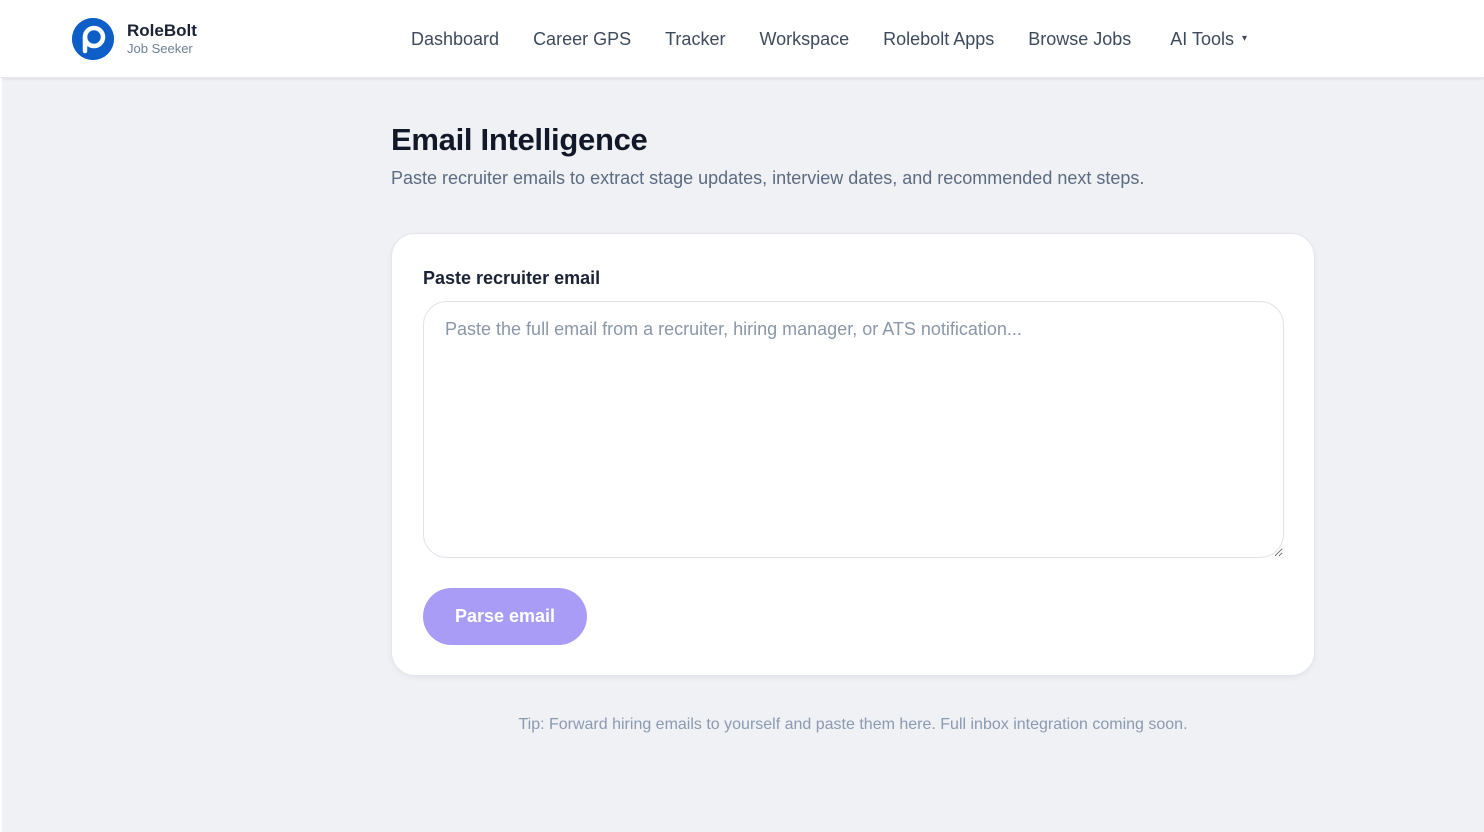 The height and width of the screenshot is (832, 1484). Describe the element at coordinates (695, 39) in the screenshot. I see `nav-tracker: Tracker` at that location.